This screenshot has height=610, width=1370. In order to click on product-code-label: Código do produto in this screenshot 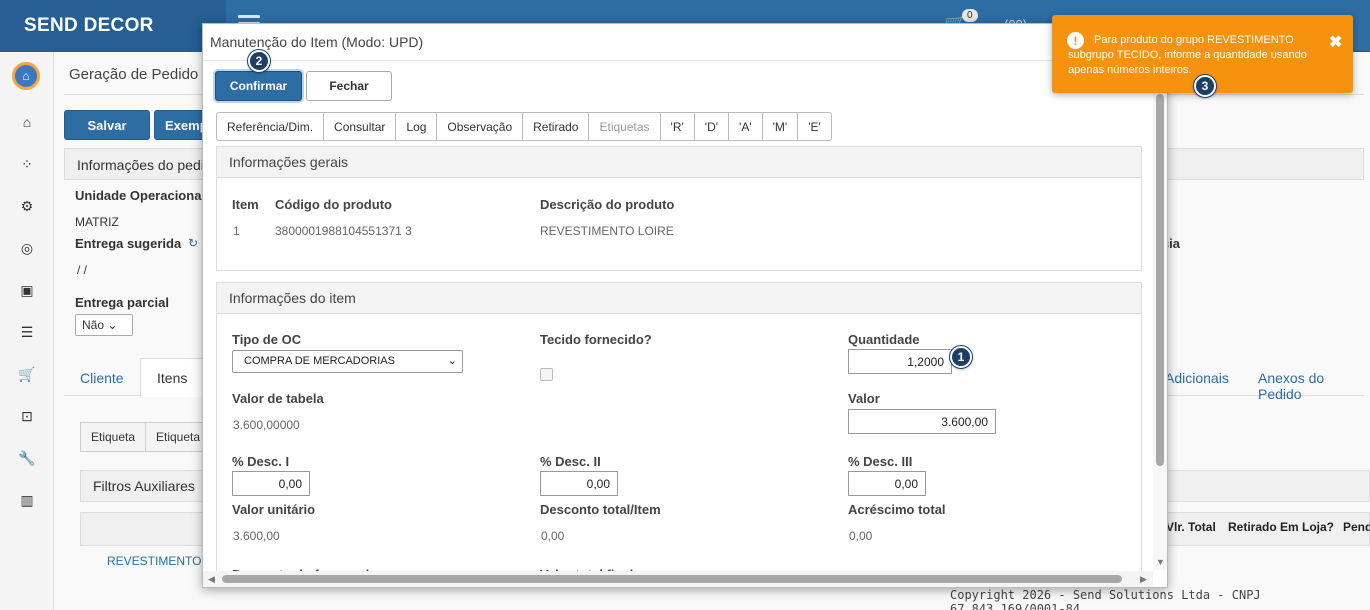, I will do `click(333, 204)`.